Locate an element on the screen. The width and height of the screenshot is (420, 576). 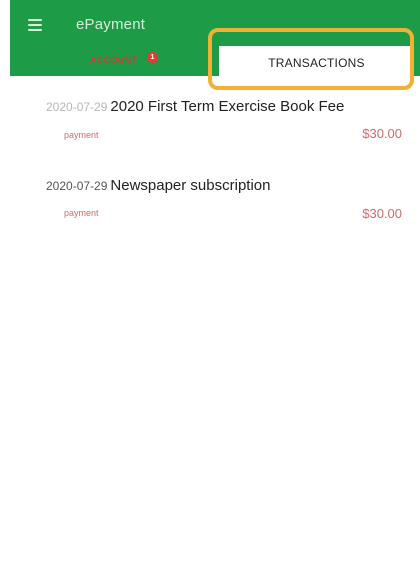
hamburger-menu-icon is located at coordinates (35, 25).